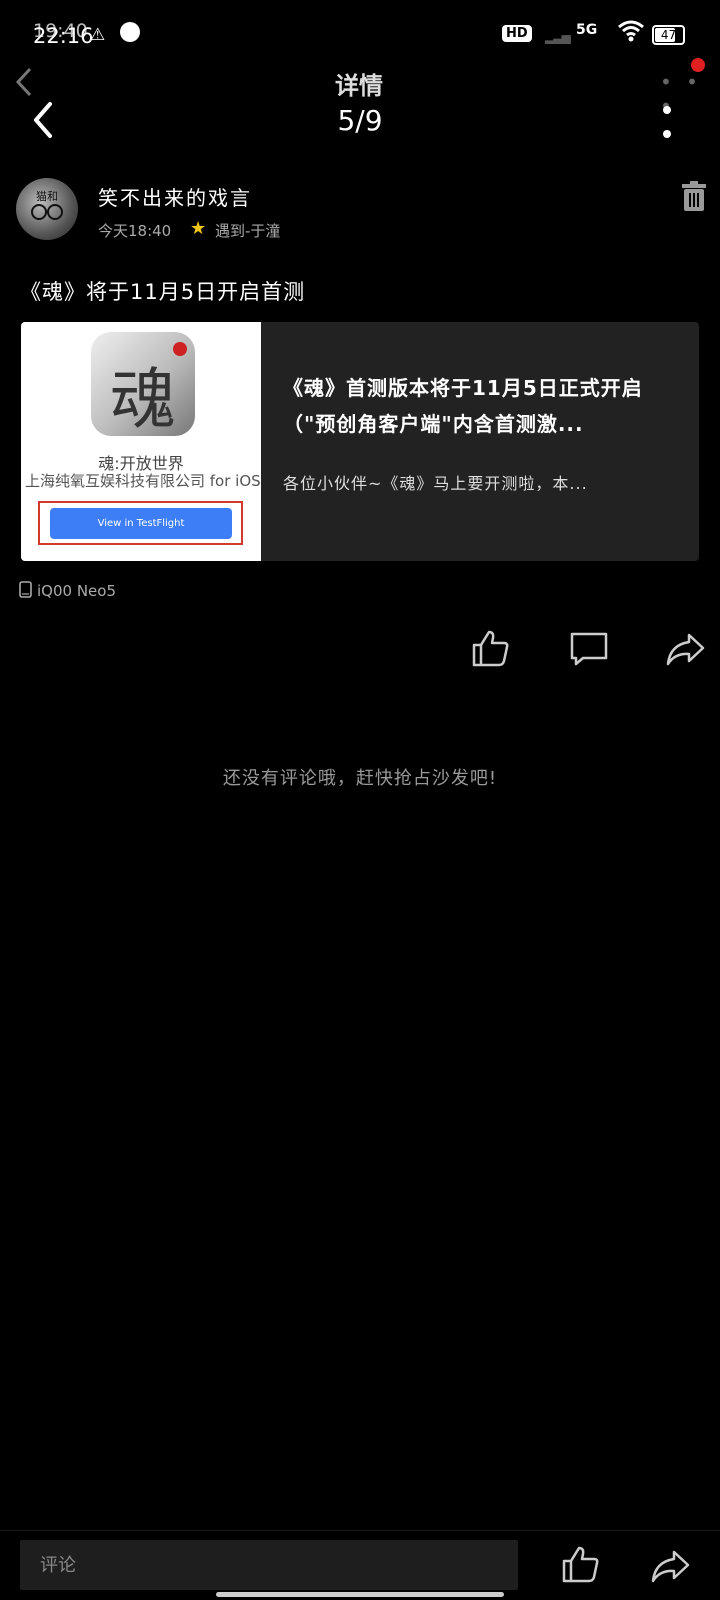  What do you see at coordinates (143, 481) in the screenshot?
I see `thumbnail-company: 上海纯氧互娱科技有限公司 for iOS` at bounding box center [143, 481].